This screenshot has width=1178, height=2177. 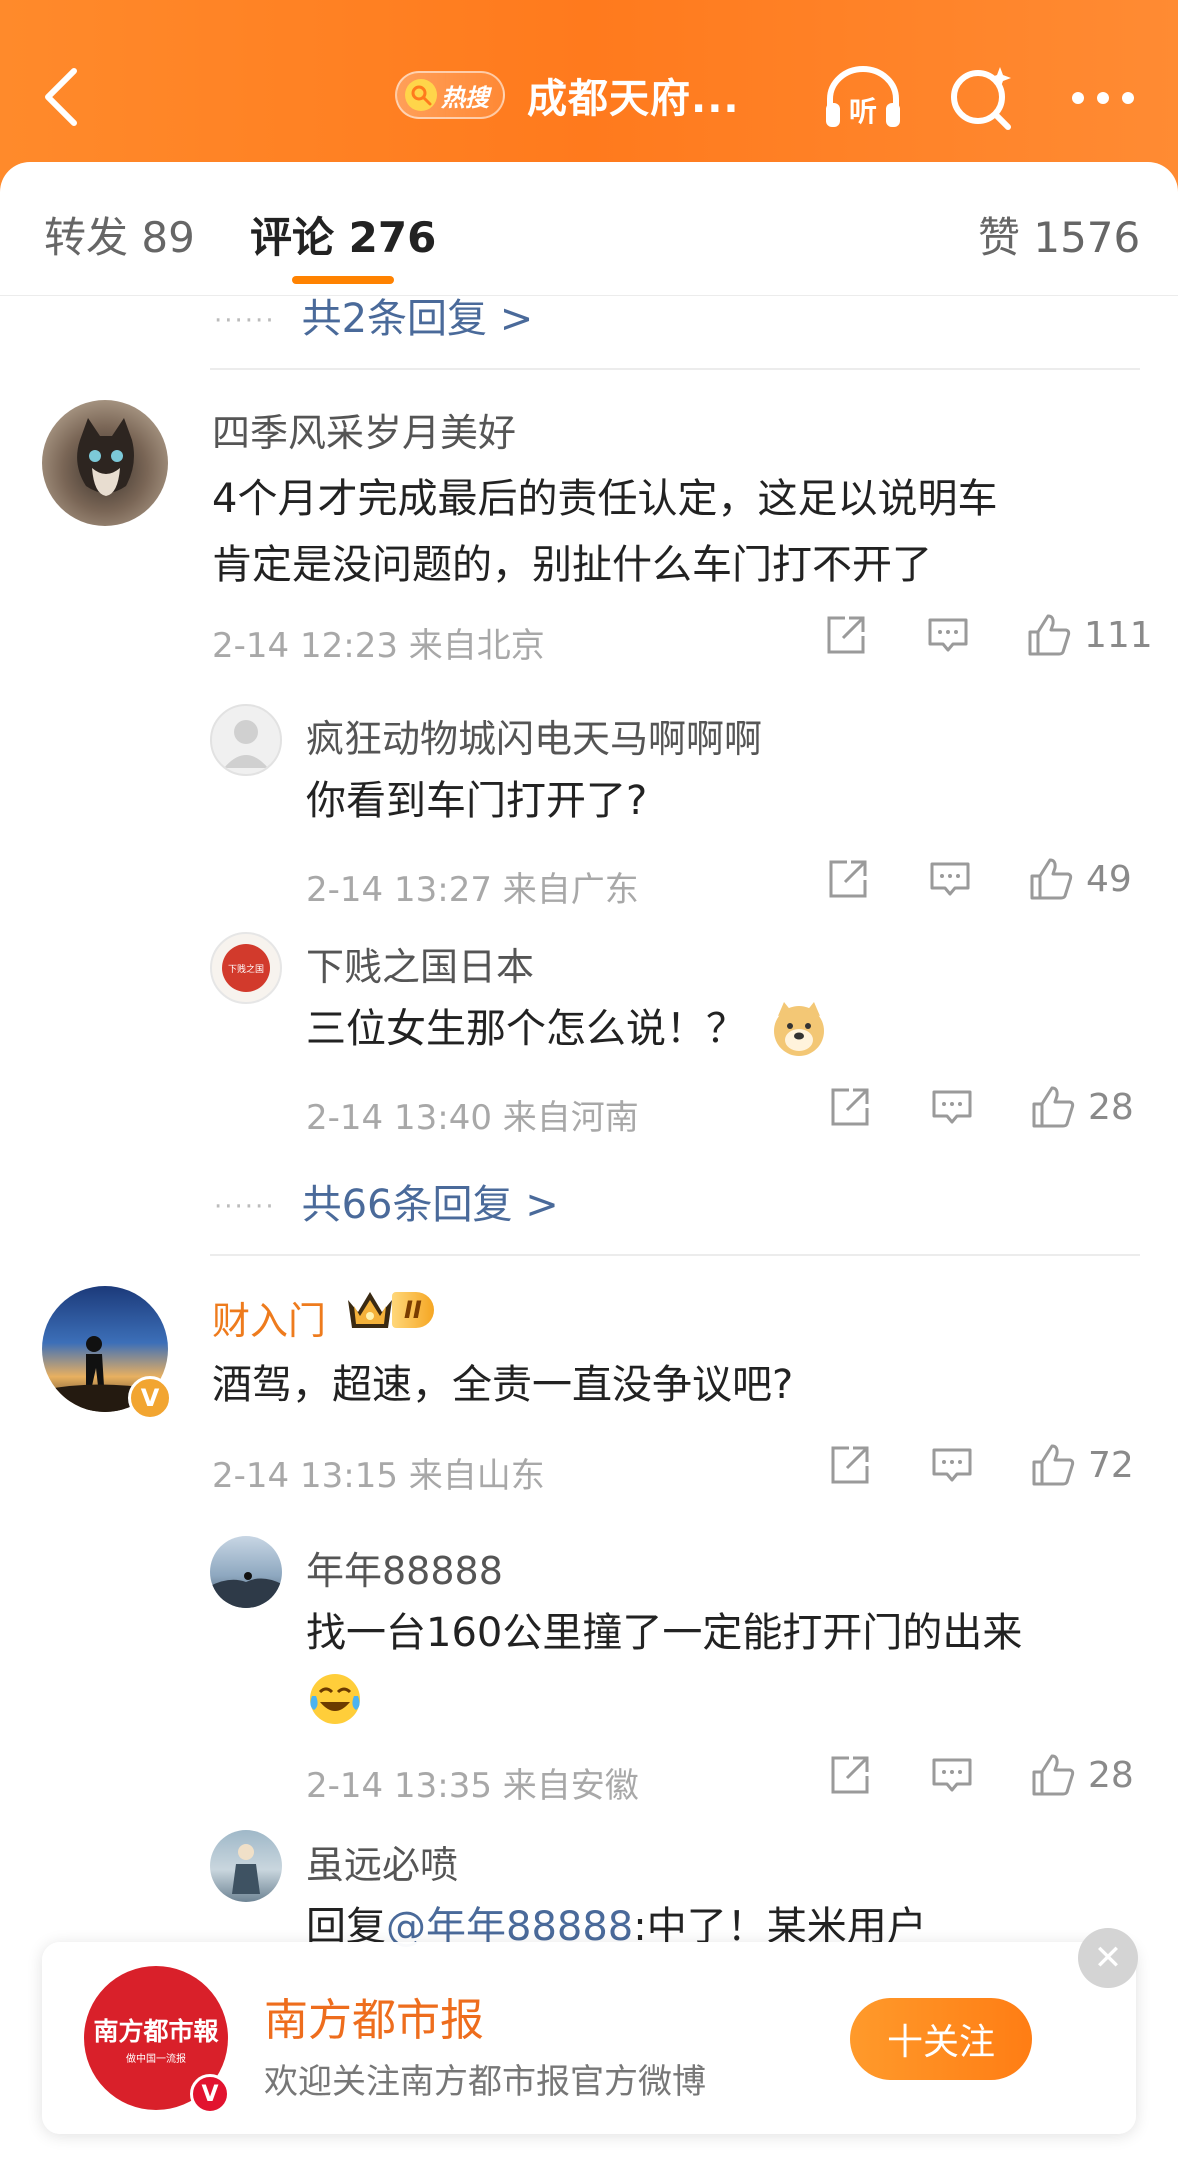 I want to click on avatar-badge: 下贱之国, so click(x=246, y=968).